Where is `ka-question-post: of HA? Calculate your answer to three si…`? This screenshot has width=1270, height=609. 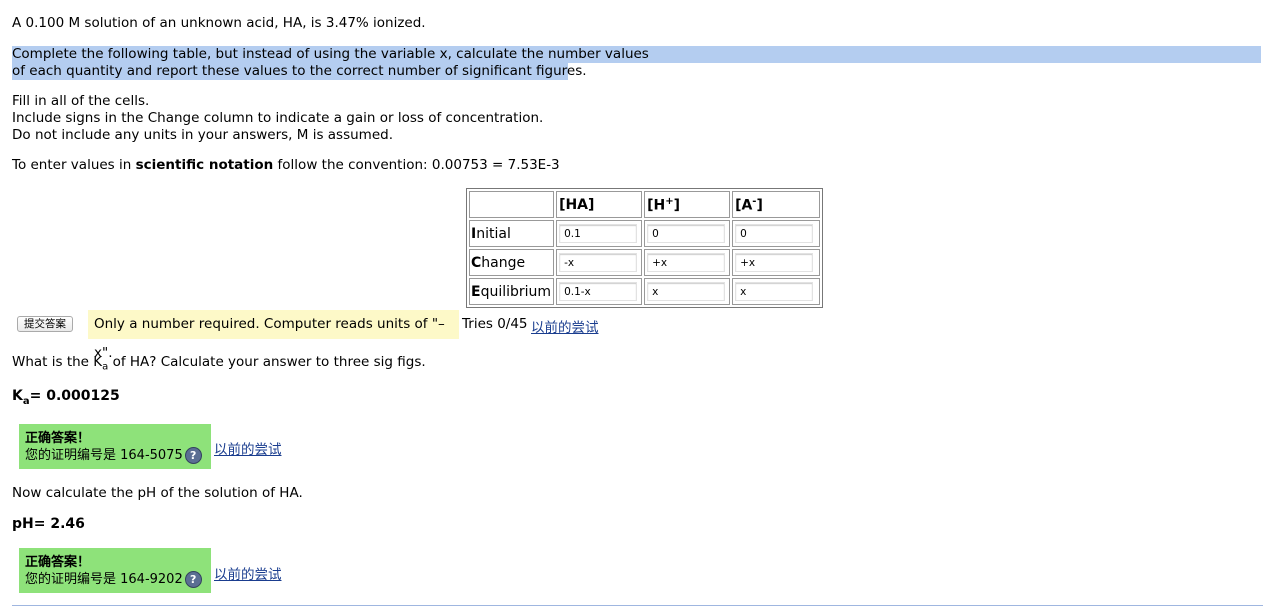 ka-question-post: of HA? Calculate your answer to three si… is located at coordinates (267, 362).